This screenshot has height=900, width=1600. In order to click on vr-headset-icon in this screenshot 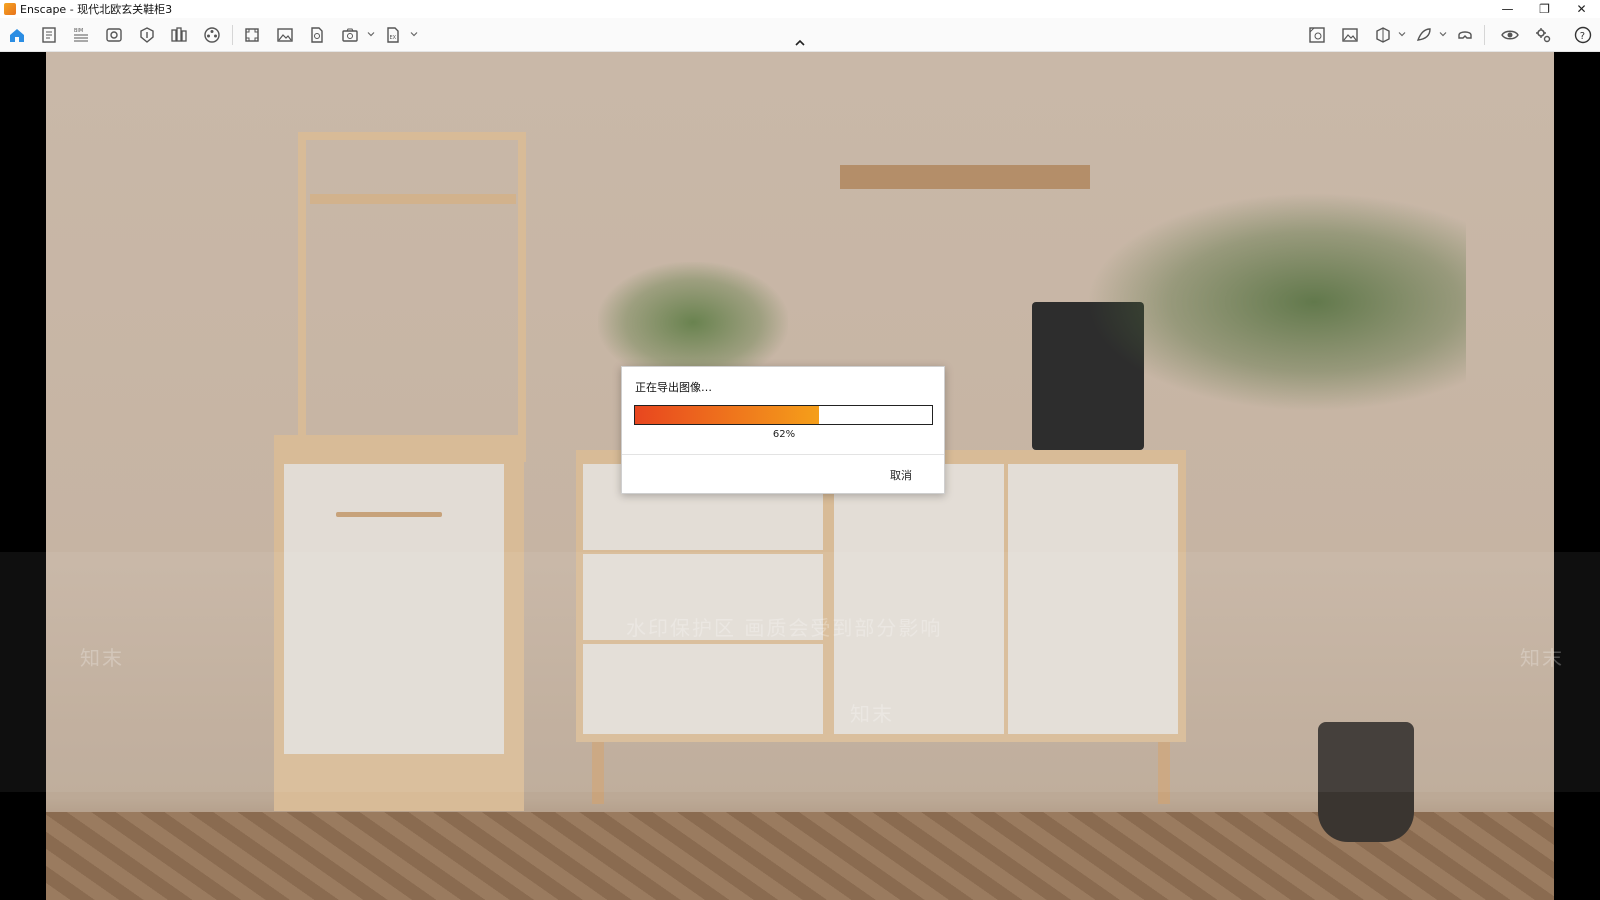, I will do `click(1465, 35)`.